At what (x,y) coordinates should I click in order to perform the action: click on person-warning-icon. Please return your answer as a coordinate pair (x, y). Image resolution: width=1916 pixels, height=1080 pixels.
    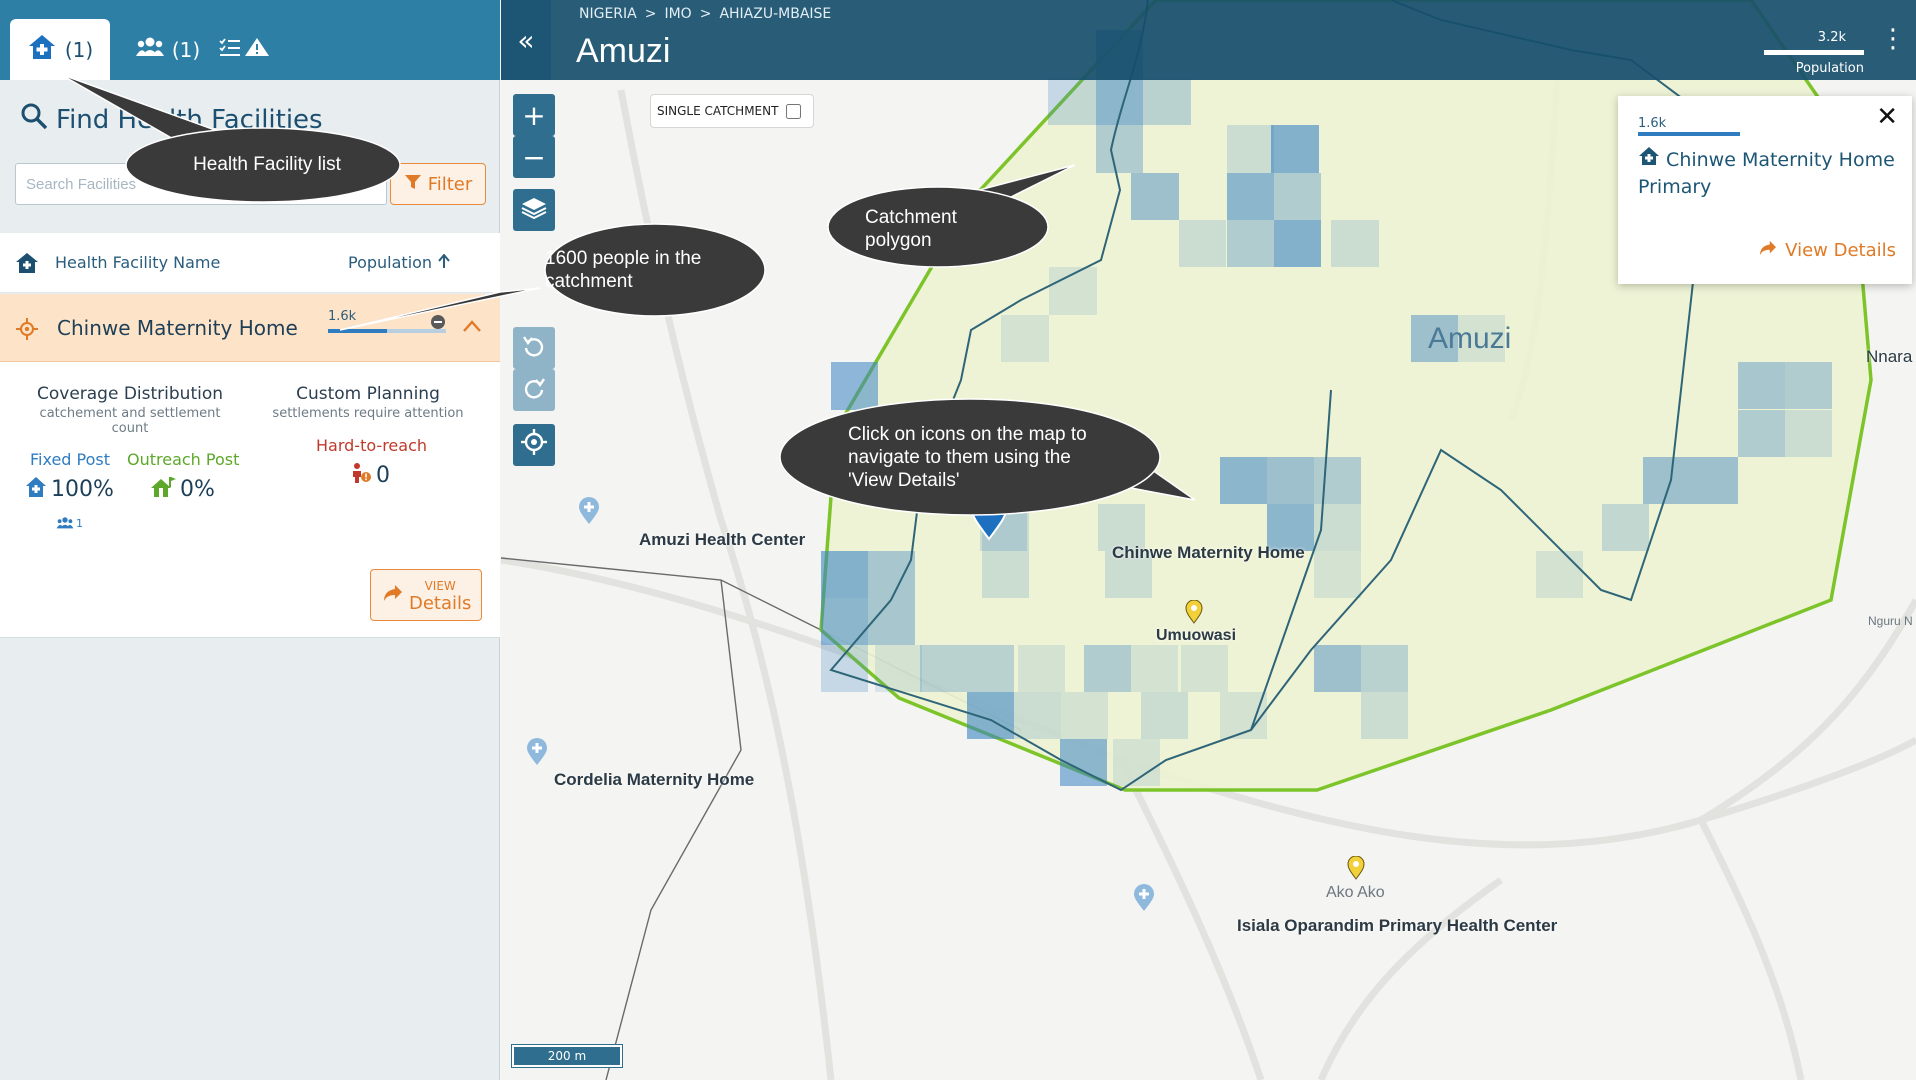
    Looking at the image, I should click on (361, 475).